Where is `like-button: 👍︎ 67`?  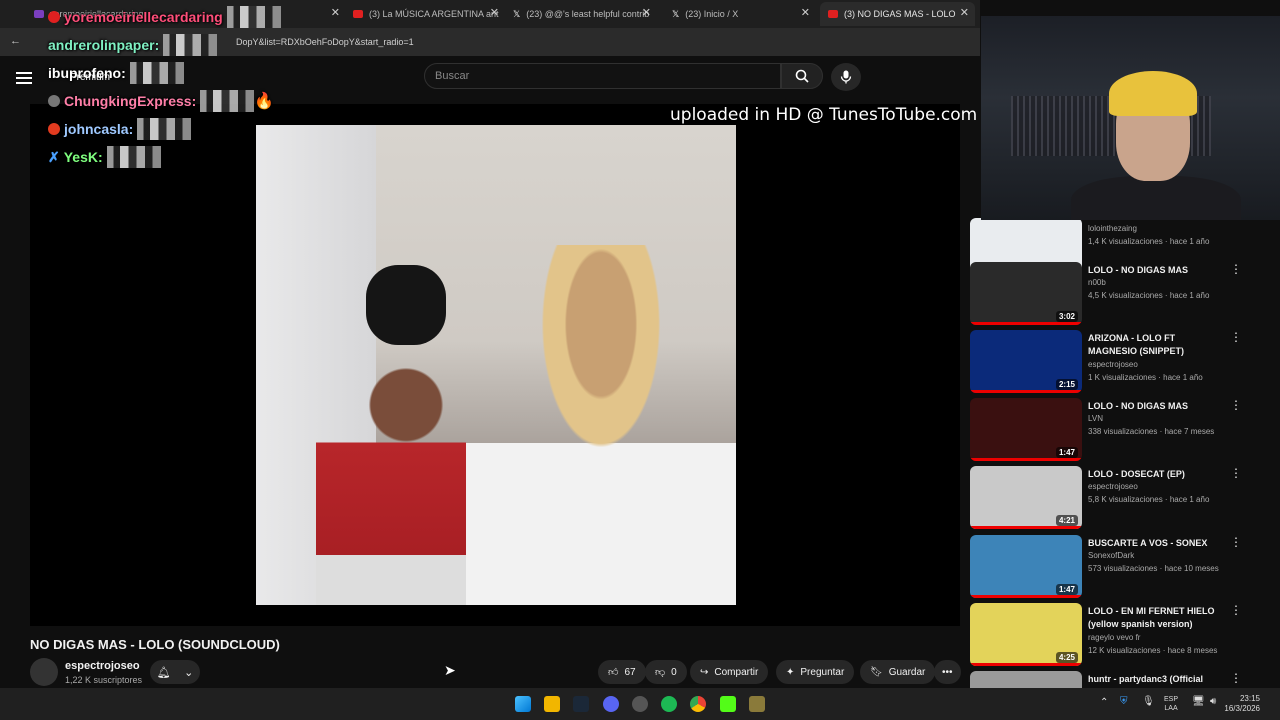 like-button: 👍︎ 67 is located at coordinates (622, 672).